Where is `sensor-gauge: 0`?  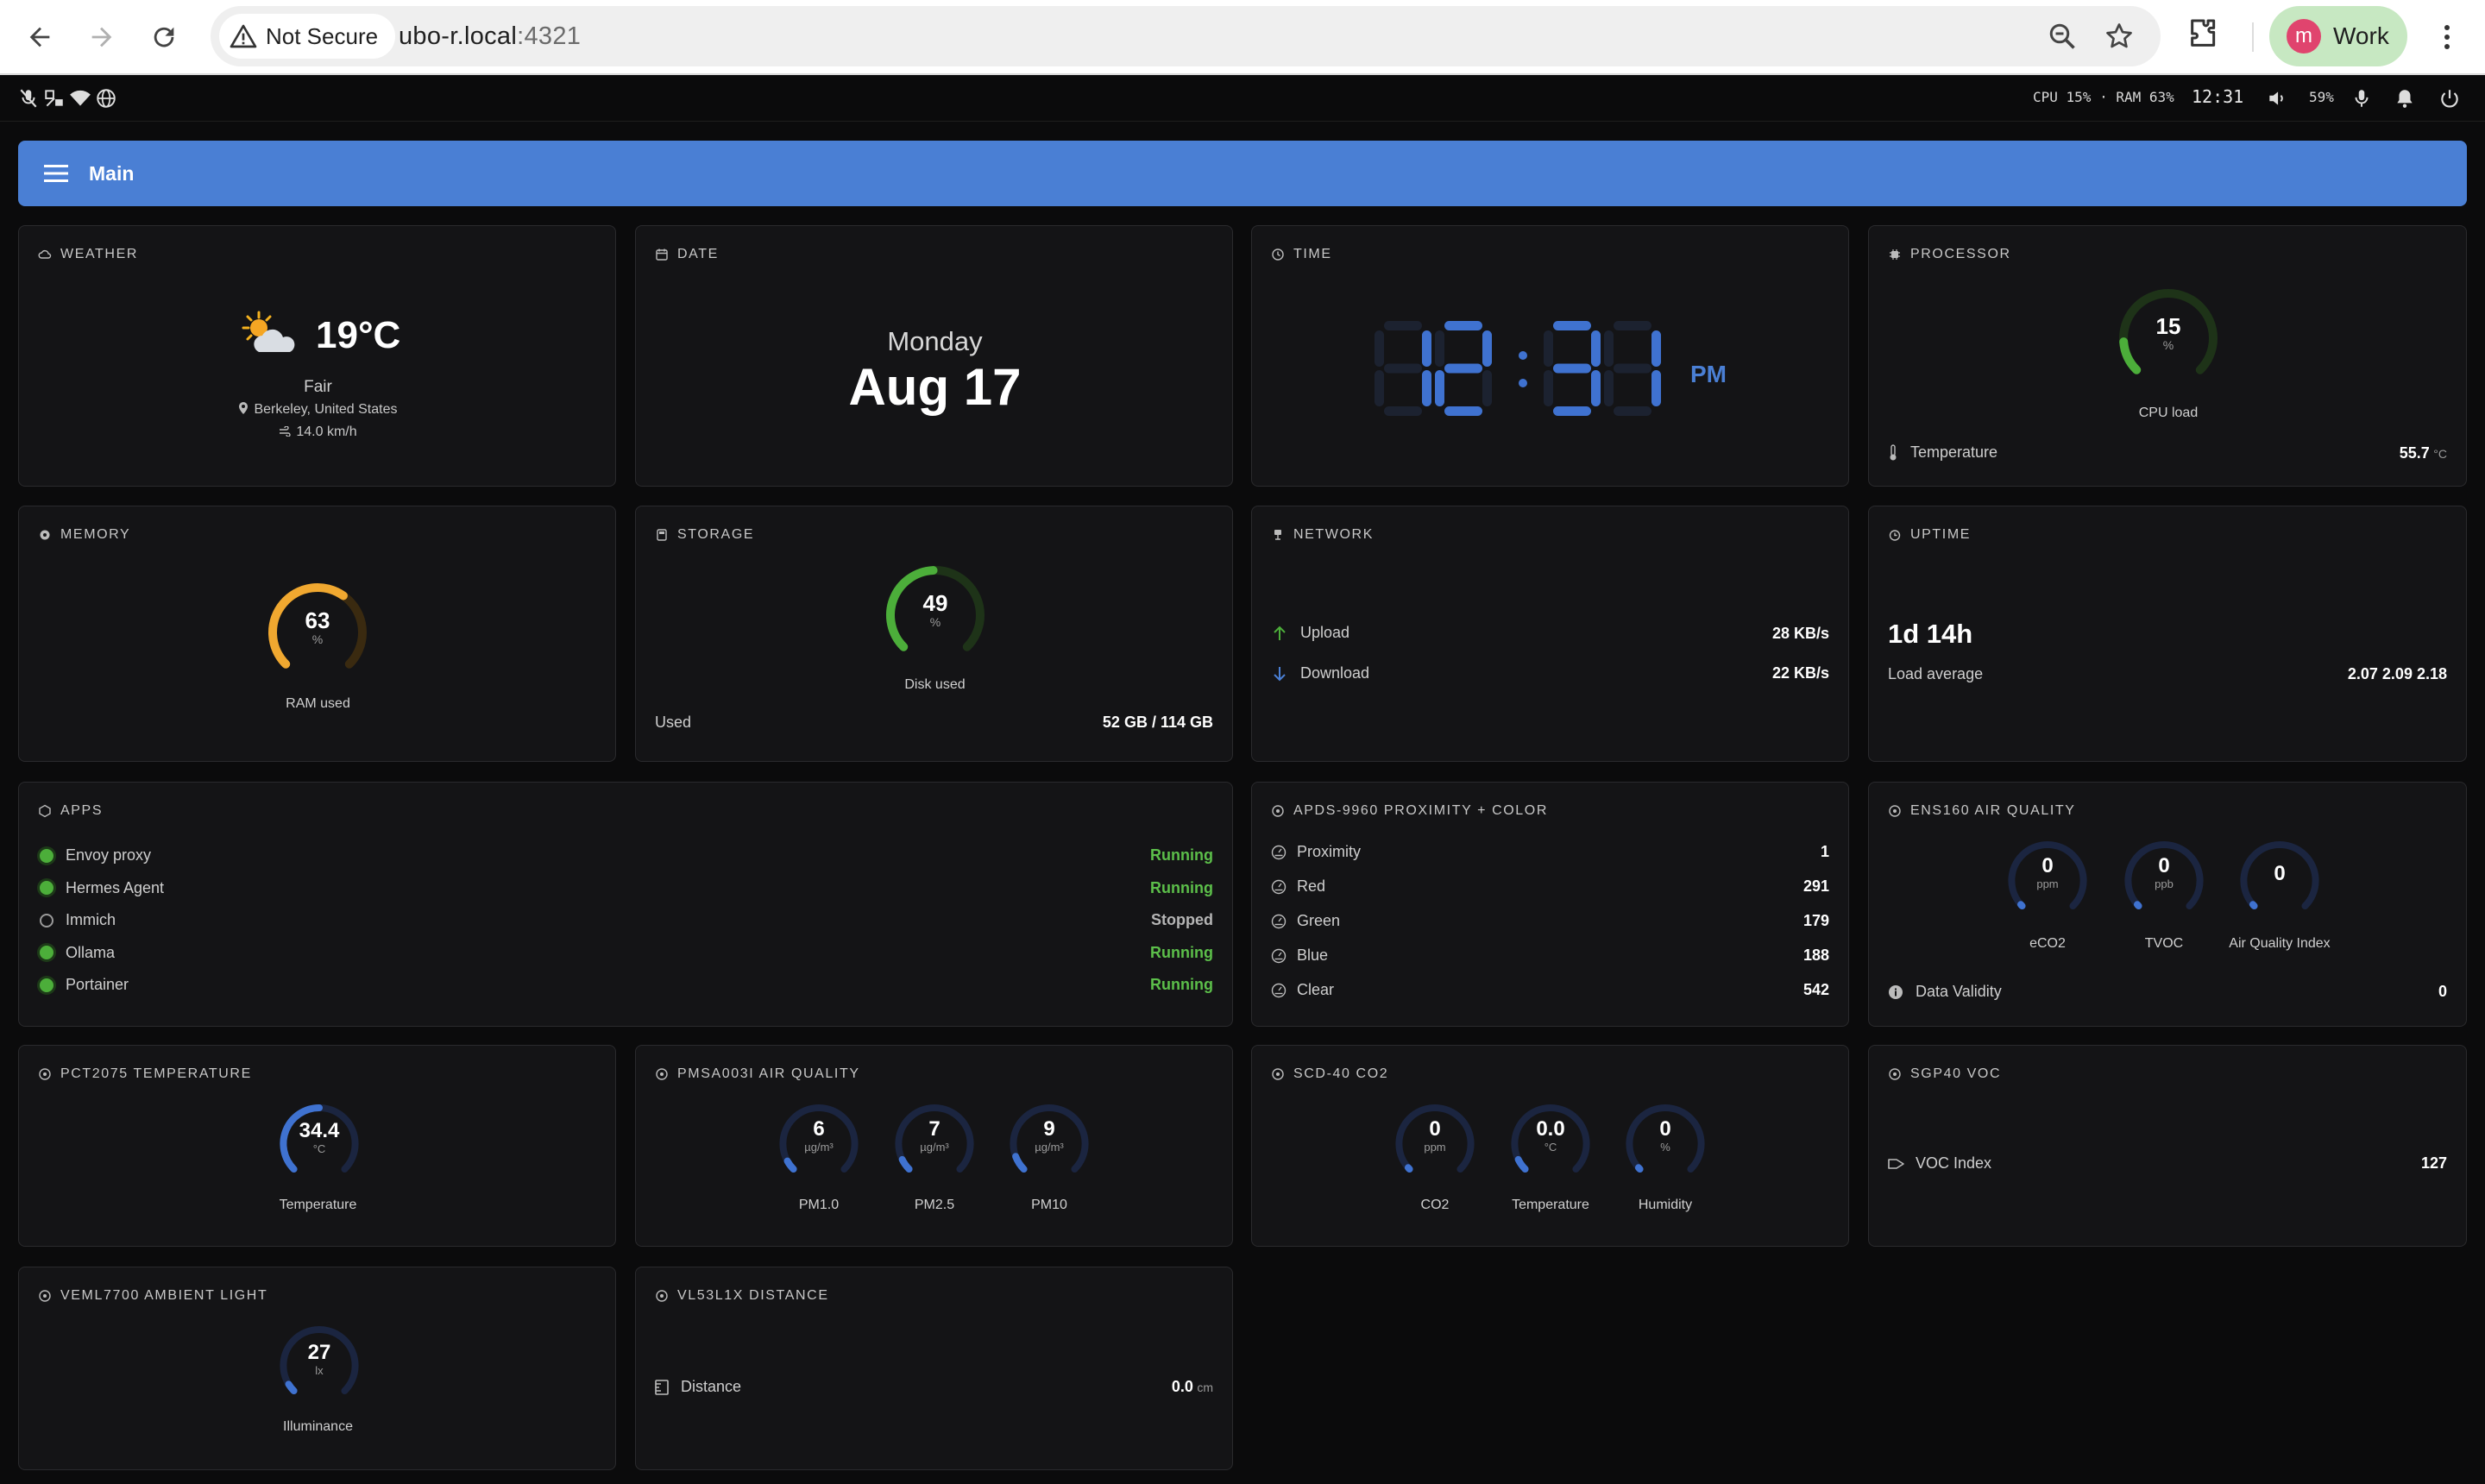 sensor-gauge: 0 is located at coordinates (2280, 879).